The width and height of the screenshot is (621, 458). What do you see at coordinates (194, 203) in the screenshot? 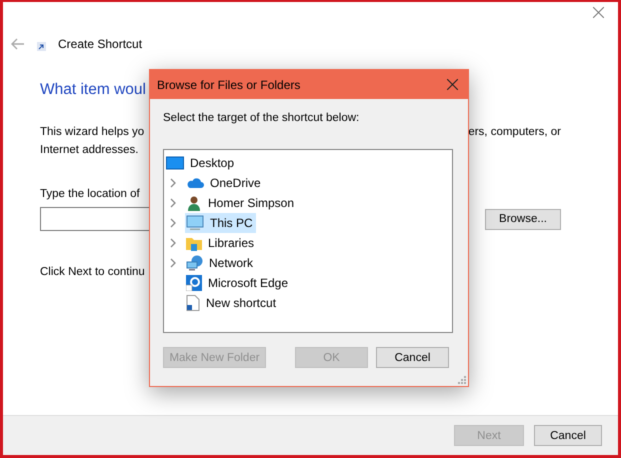
I see `person-icon` at bounding box center [194, 203].